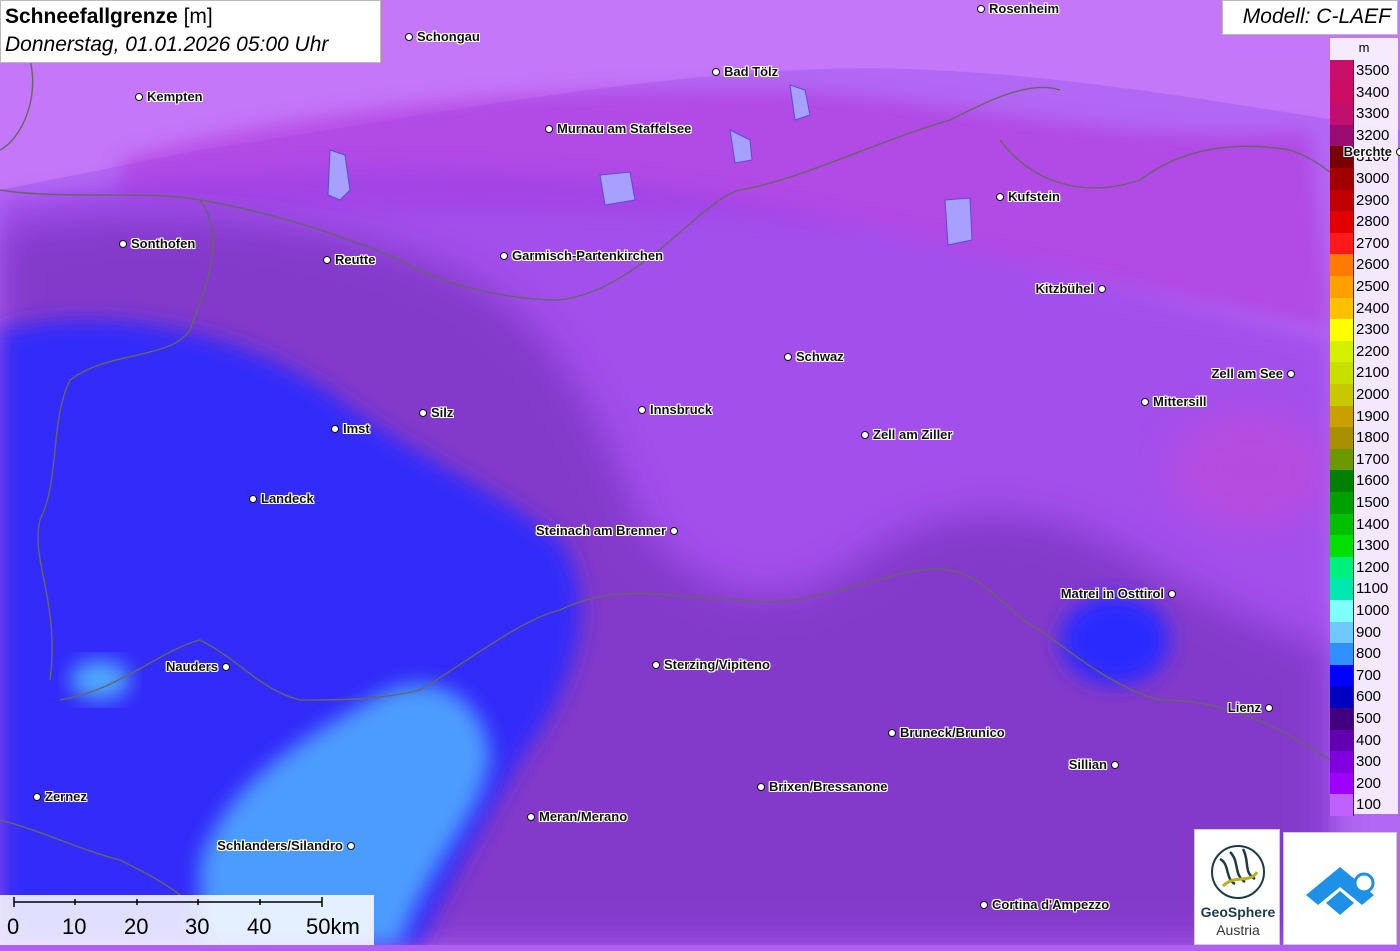  Describe the element at coordinates (1369, 718) in the screenshot. I see `legend-label: 500` at that location.